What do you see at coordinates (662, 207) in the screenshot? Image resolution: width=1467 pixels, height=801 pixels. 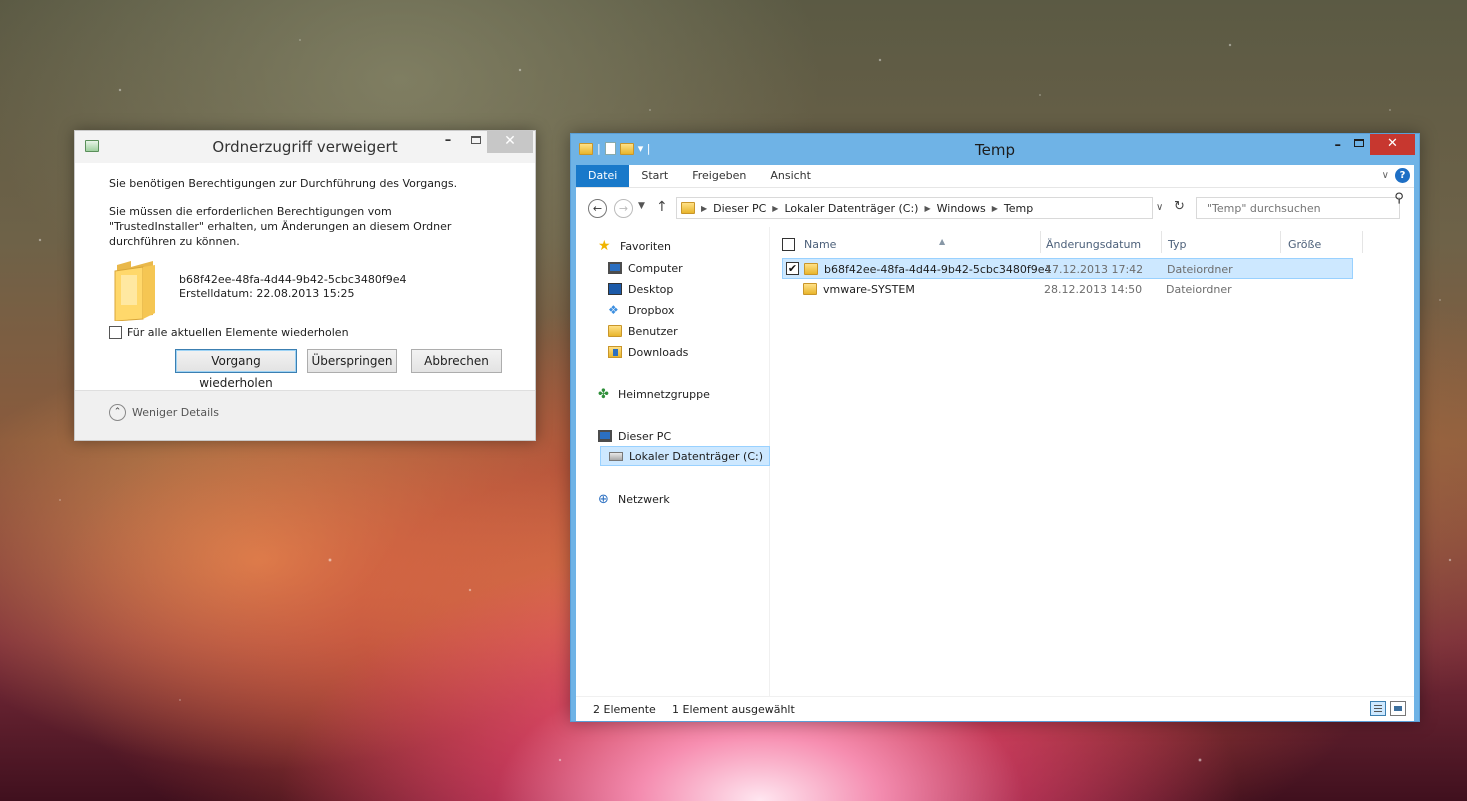 I see `up-arrow-icon: ↑` at bounding box center [662, 207].